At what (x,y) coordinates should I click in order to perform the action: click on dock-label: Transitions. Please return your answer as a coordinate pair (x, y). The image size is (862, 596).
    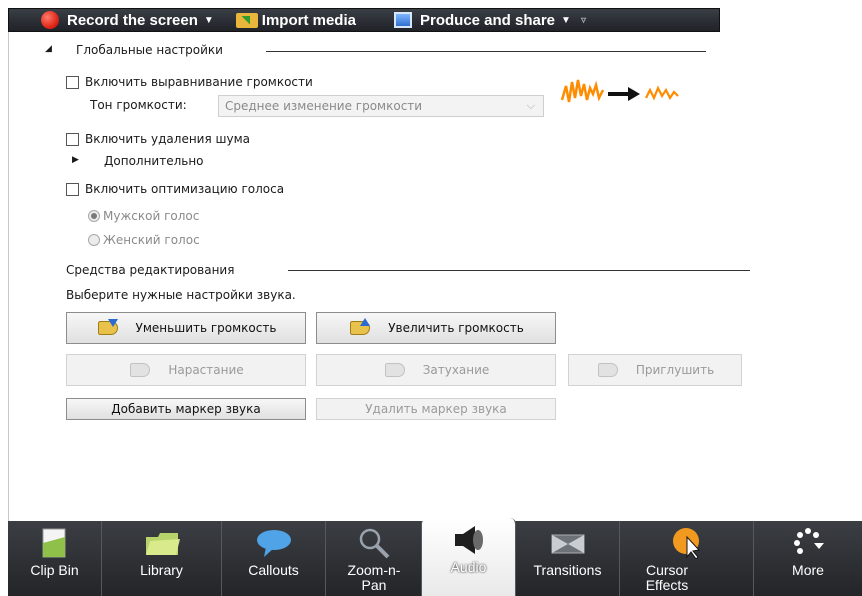
    Looking at the image, I should click on (567, 570).